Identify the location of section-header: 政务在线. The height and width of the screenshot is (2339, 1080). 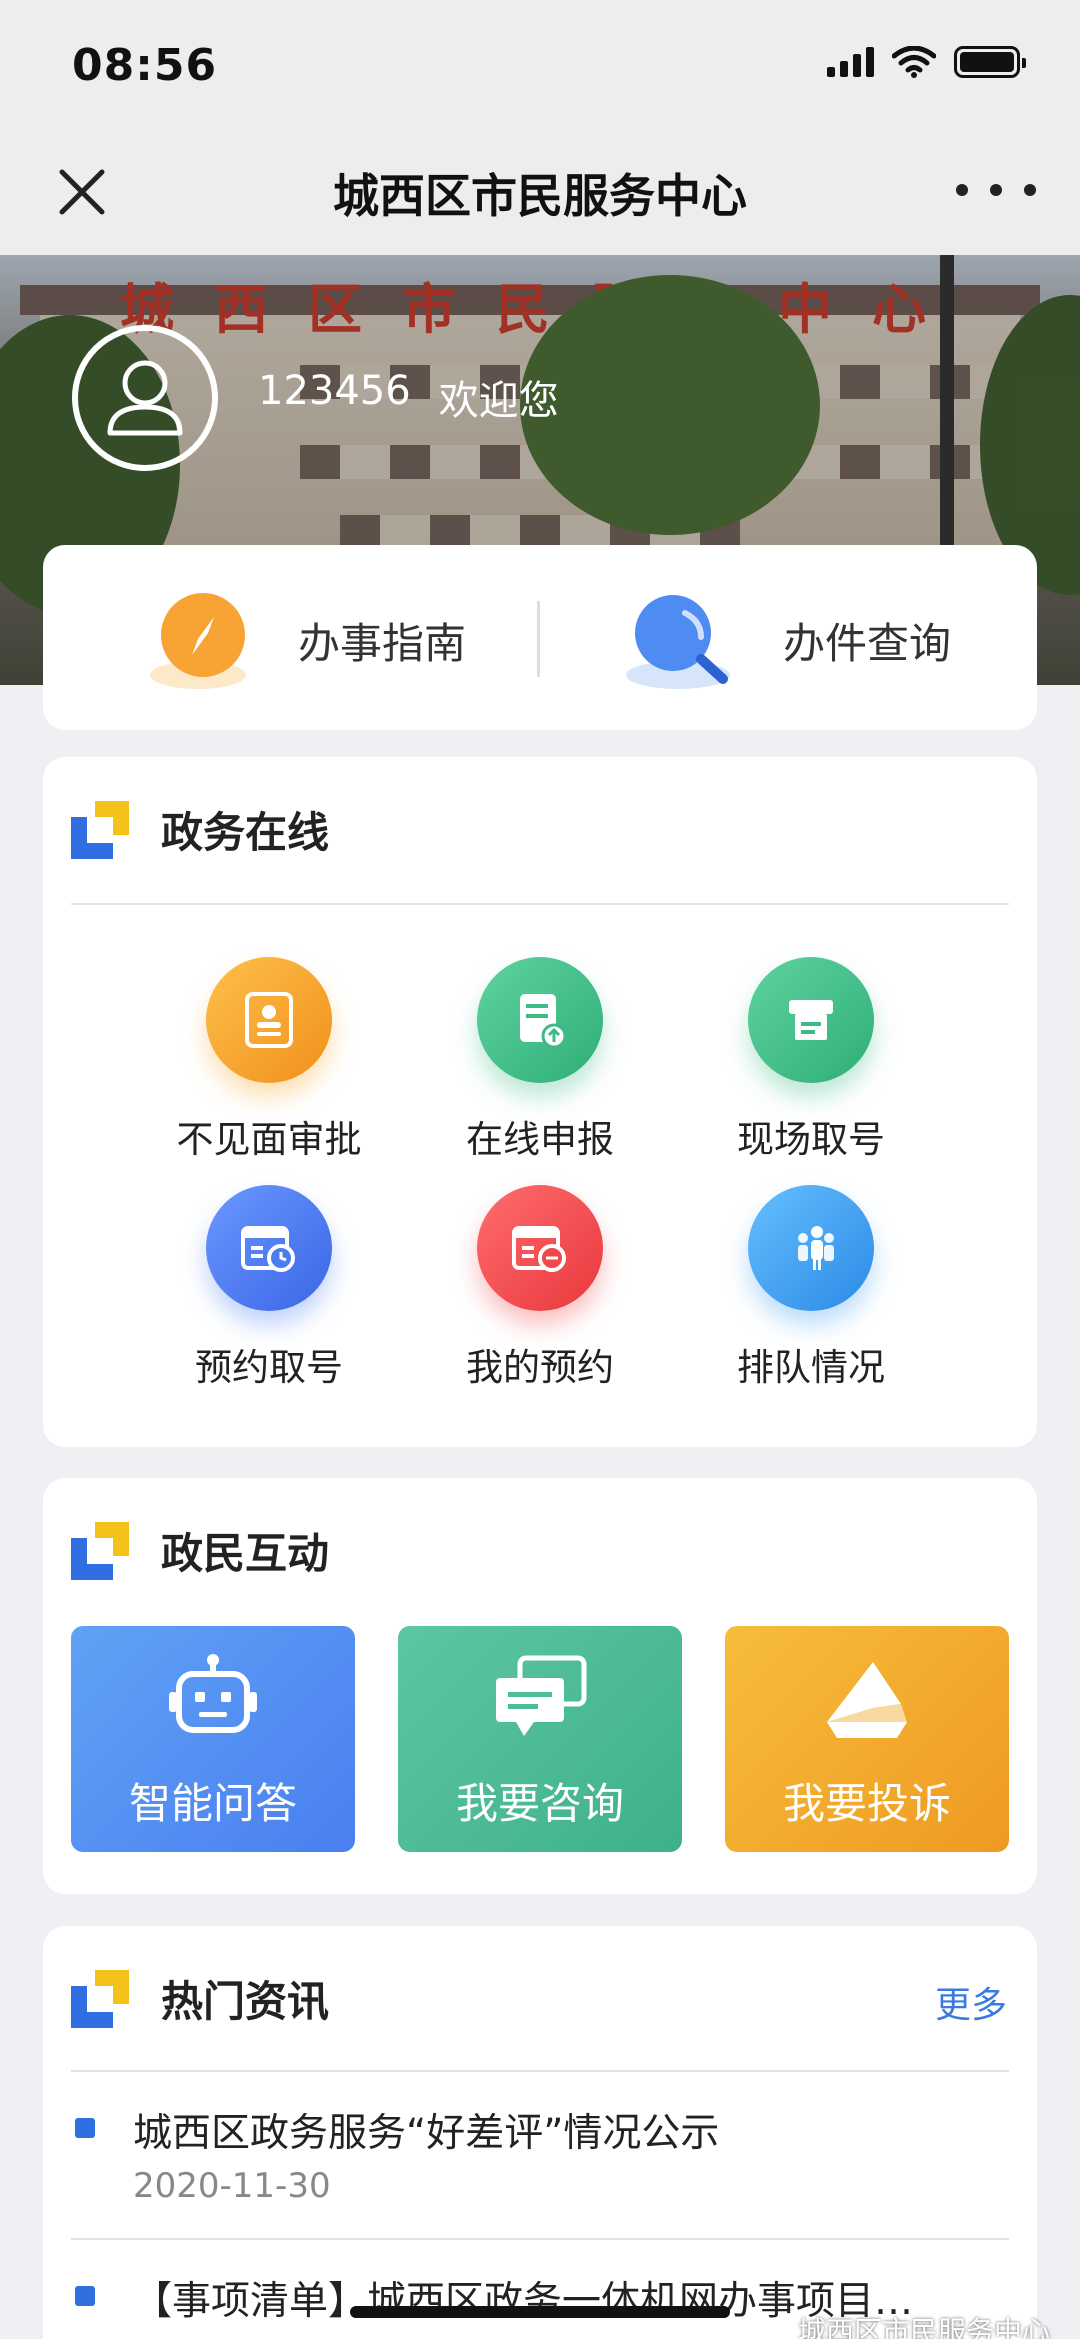
(200, 829).